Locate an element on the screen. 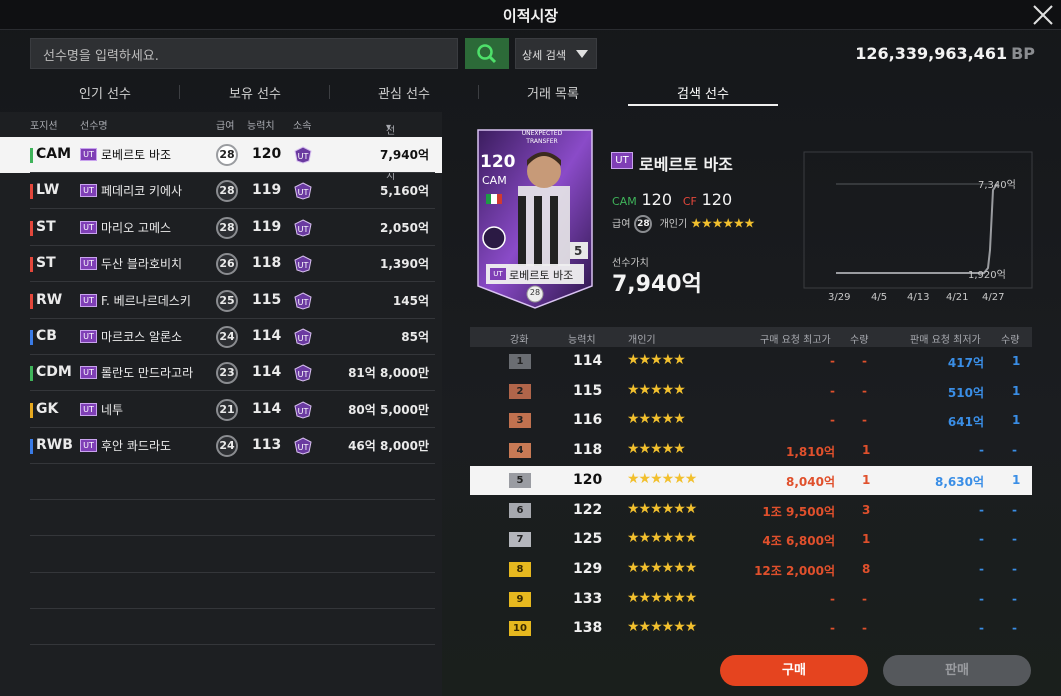  grade-row: 4 118 ★★★★★ 1,810억 1 - - is located at coordinates (751, 450).